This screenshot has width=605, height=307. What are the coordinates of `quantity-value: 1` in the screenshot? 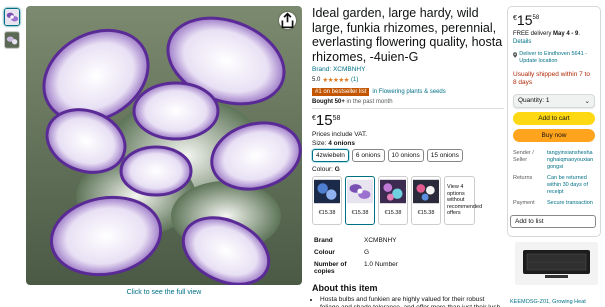 It's located at (547, 100).